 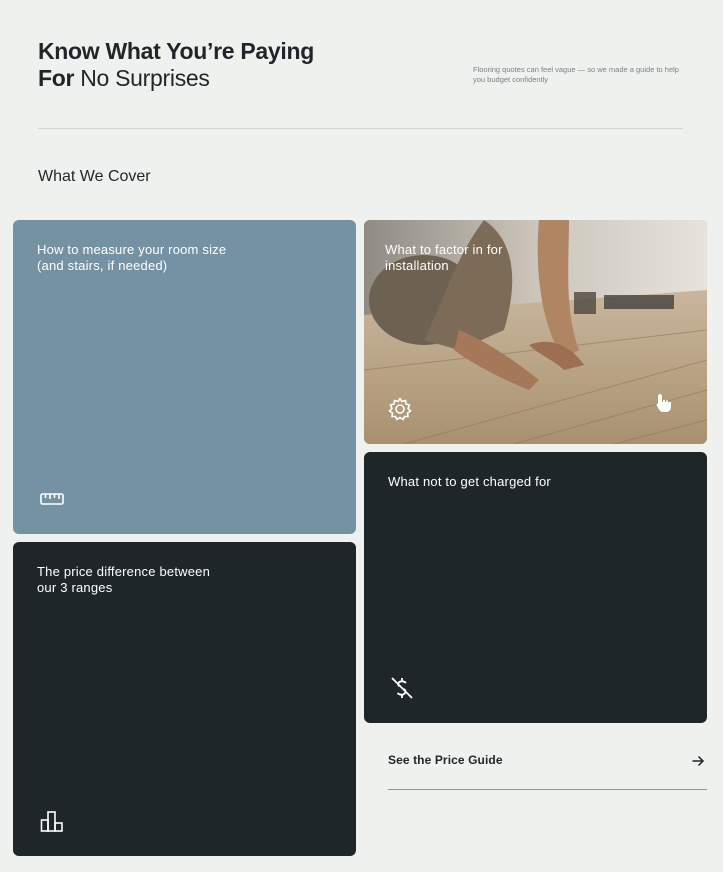 What do you see at coordinates (94, 176) in the screenshot?
I see `section-title: What We Cover` at bounding box center [94, 176].